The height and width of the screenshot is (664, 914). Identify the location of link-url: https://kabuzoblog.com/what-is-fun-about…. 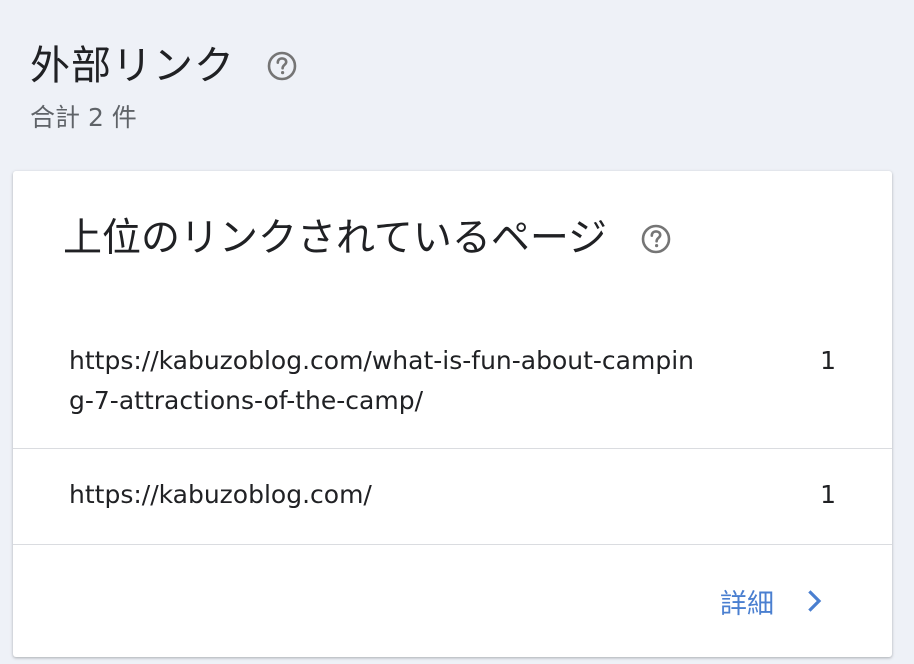
(389, 381).